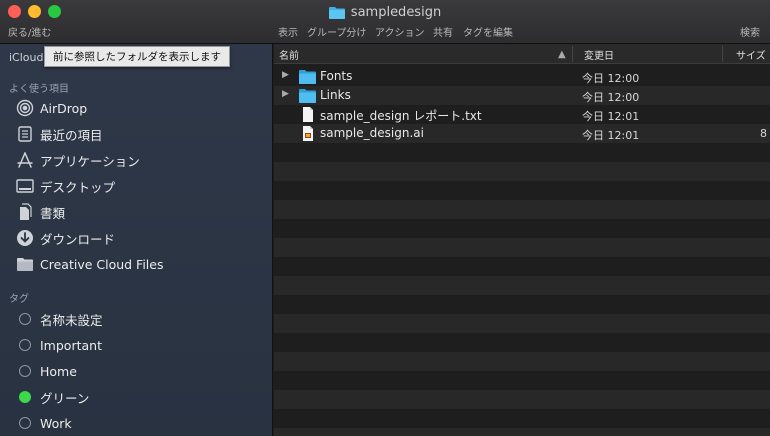 The height and width of the screenshot is (436, 770). Describe the element at coordinates (335, 95) in the screenshot. I see `file-name: Links` at that location.